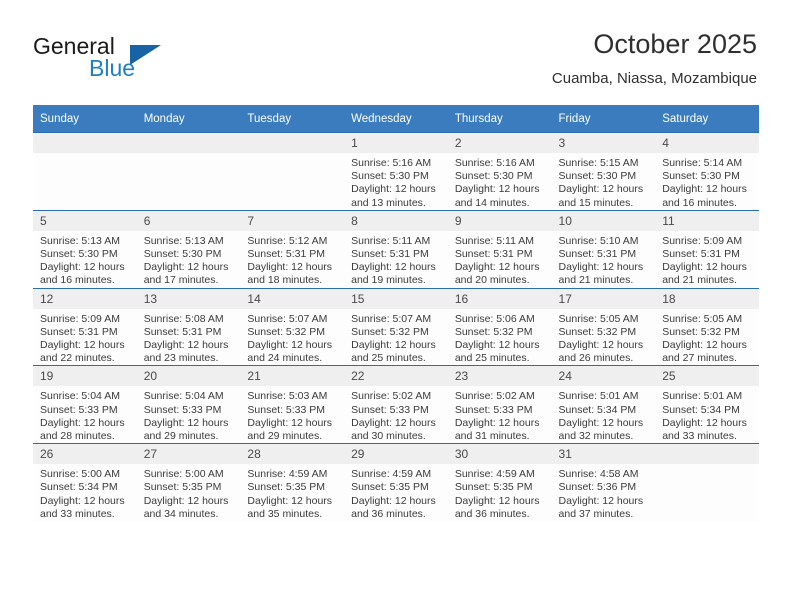 The width and height of the screenshot is (792, 612). What do you see at coordinates (188, 143) in the screenshot?
I see `day-number` at bounding box center [188, 143].